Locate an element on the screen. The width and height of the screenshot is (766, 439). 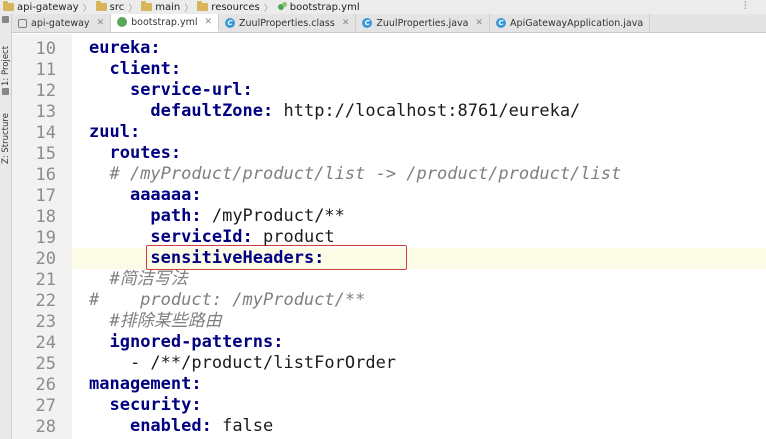
yaml-comment: #简洁写法 is located at coordinates (148, 279).